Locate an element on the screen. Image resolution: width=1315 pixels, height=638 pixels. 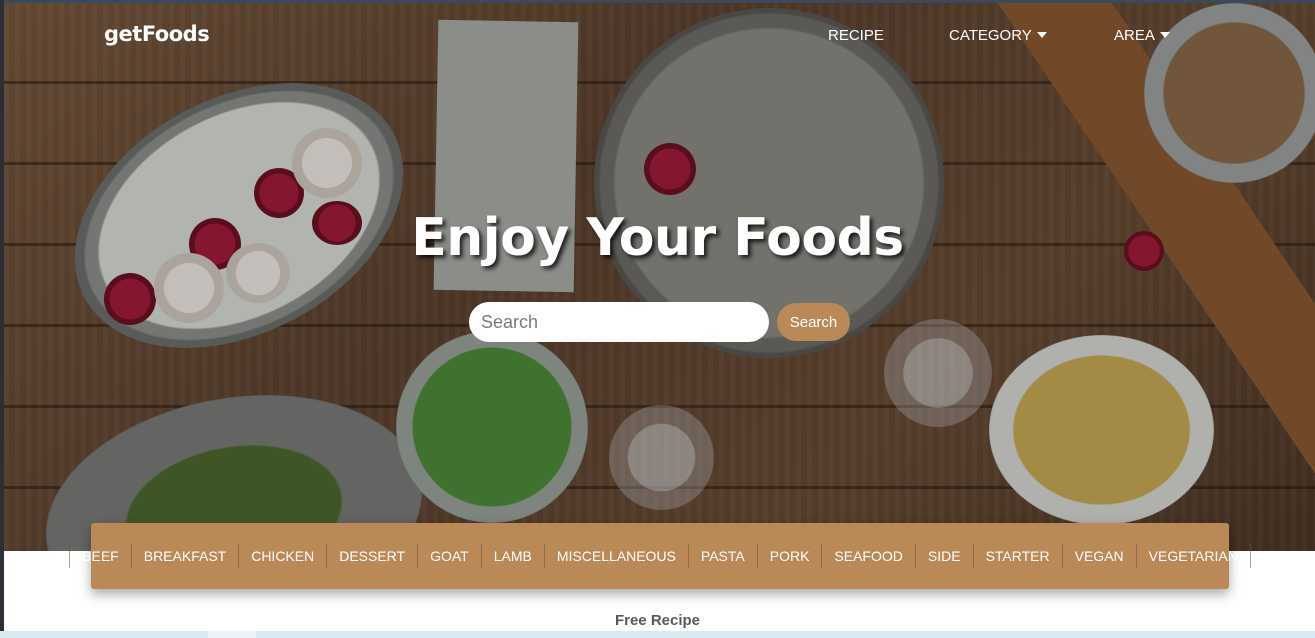
nav-area-label: AREA is located at coordinates (1134, 35).